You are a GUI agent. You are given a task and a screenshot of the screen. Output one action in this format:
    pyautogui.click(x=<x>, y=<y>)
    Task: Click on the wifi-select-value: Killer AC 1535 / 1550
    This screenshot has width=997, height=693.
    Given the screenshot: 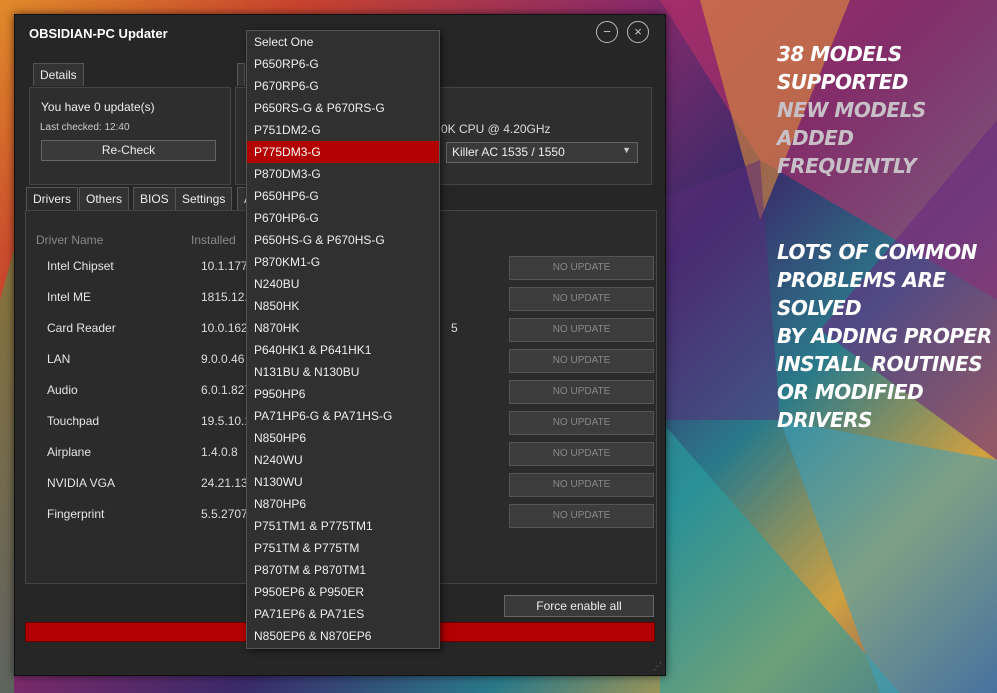 What is the action you would take?
    pyautogui.click(x=508, y=152)
    